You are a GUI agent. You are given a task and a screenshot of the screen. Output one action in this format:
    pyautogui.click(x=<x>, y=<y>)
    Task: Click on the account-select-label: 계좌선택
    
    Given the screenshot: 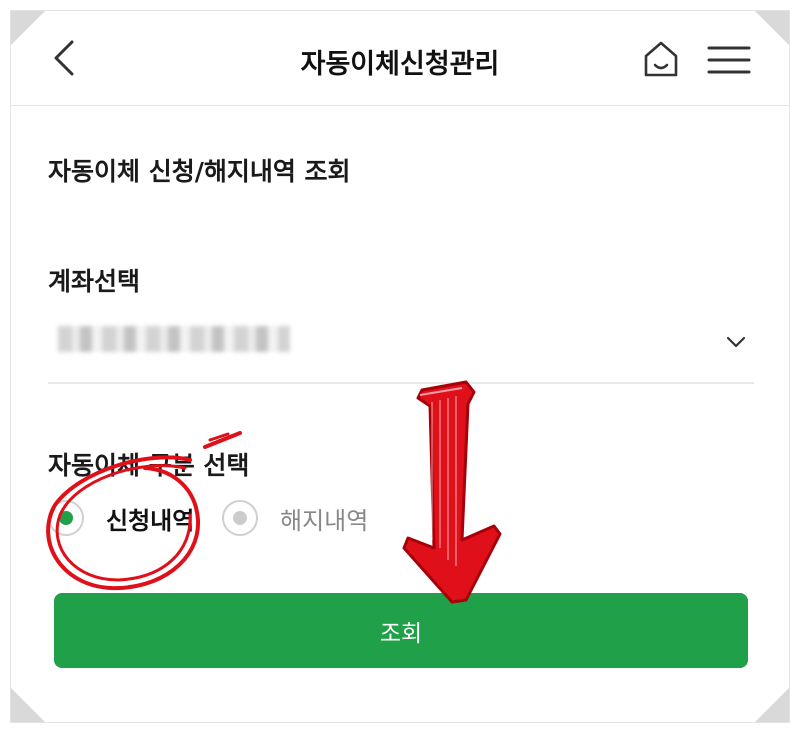 What is the action you would take?
    pyautogui.click(x=94, y=281)
    